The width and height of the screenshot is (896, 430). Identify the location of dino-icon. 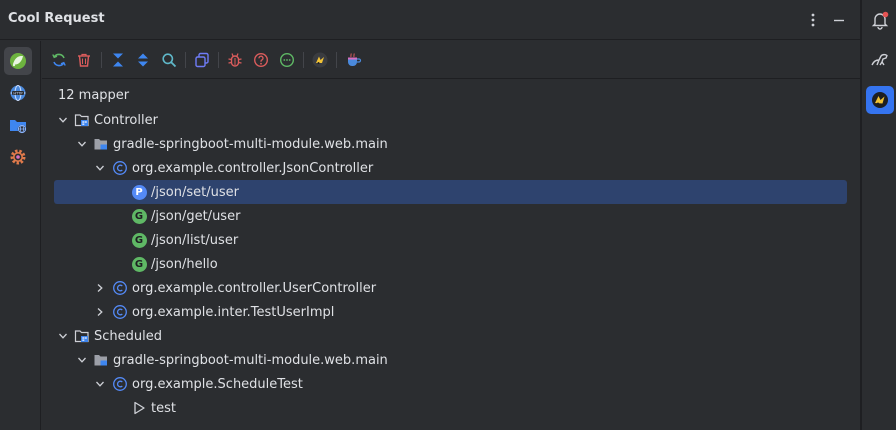
(880, 60).